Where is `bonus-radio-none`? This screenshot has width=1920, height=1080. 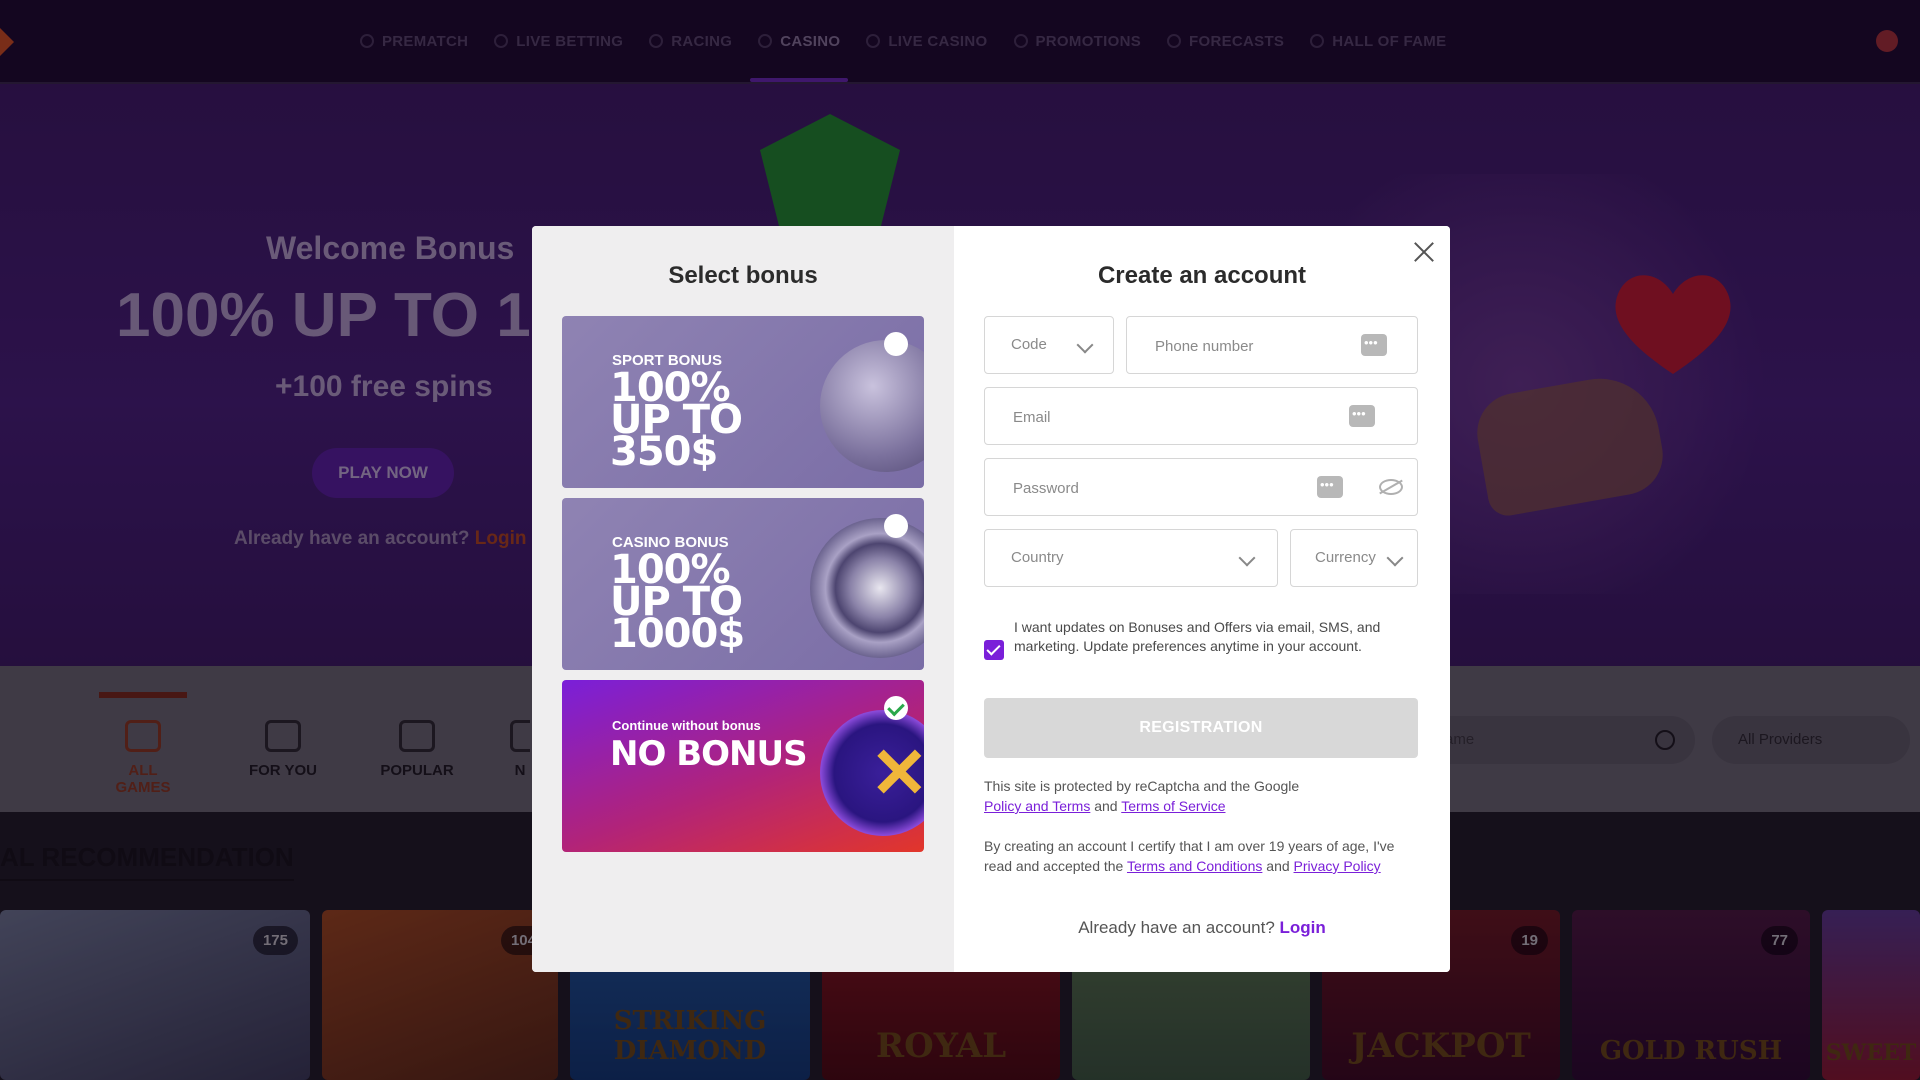
bonus-radio-none is located at coordinates (896, 708).